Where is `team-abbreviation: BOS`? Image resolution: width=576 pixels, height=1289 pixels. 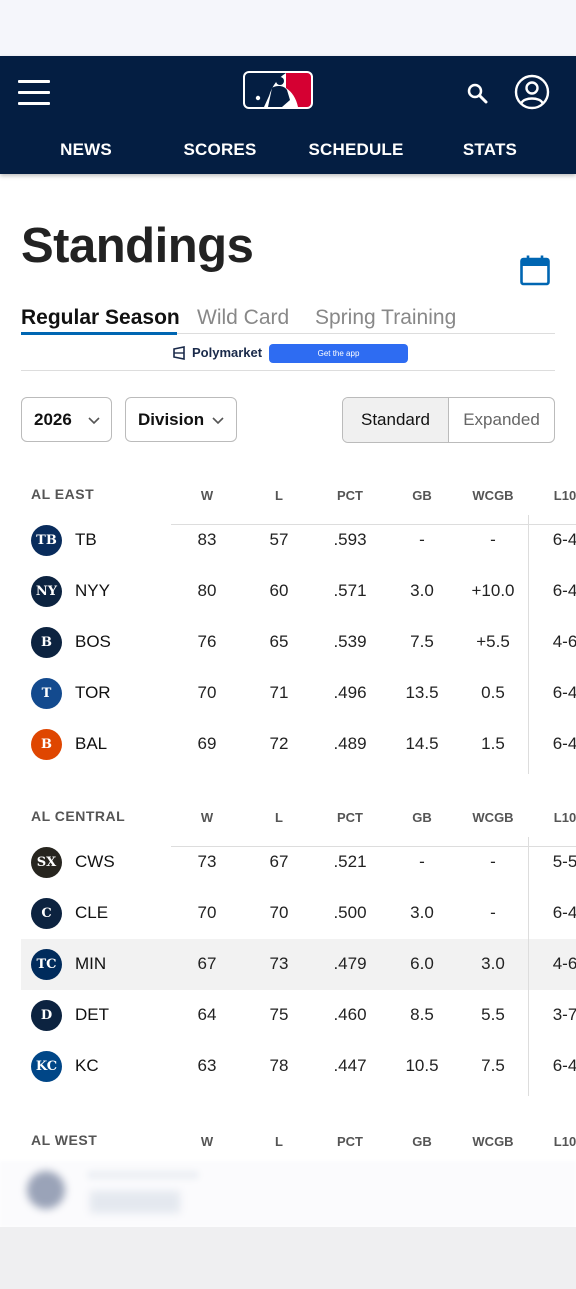 team-abbreviation: BOS is located at coordinates (93, 642).